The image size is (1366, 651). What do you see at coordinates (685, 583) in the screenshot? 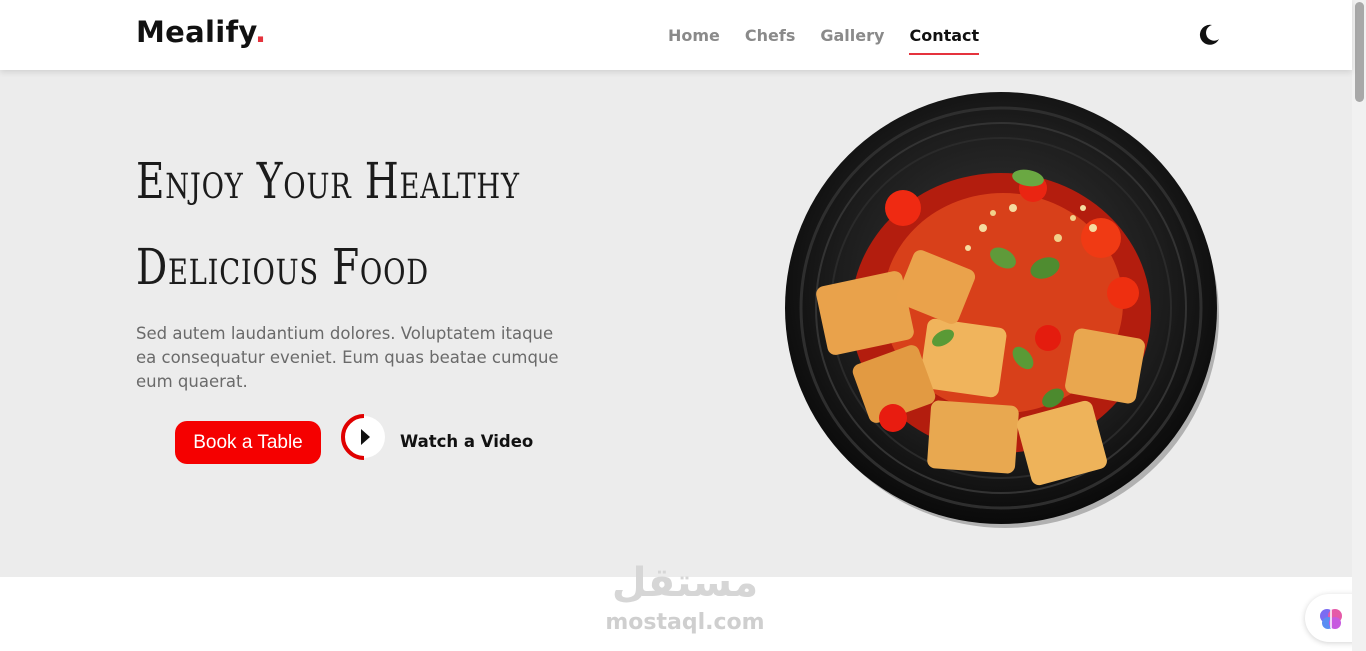
I see `watermark-arabic: مستقل` at bounding box center [685, 583].